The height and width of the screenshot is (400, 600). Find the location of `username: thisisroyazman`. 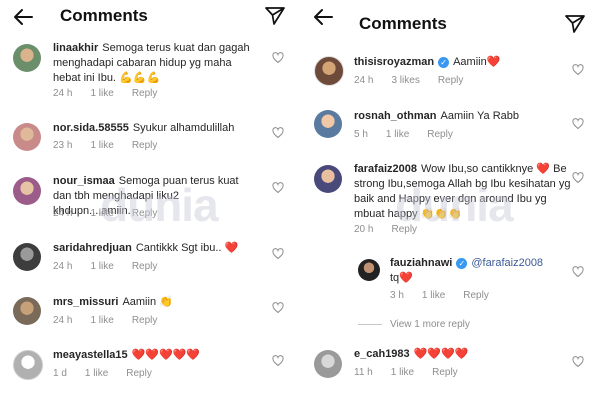

username: thisisroyazman is located at coordinates (394, 62).